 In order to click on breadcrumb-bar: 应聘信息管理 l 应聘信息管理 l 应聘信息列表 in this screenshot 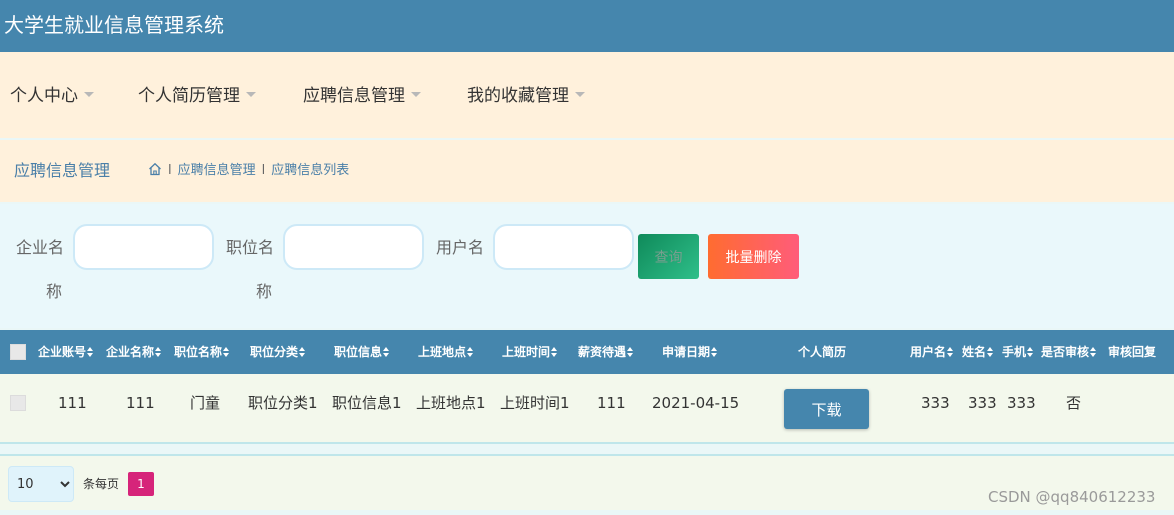, I will do `click(587, 171)`.